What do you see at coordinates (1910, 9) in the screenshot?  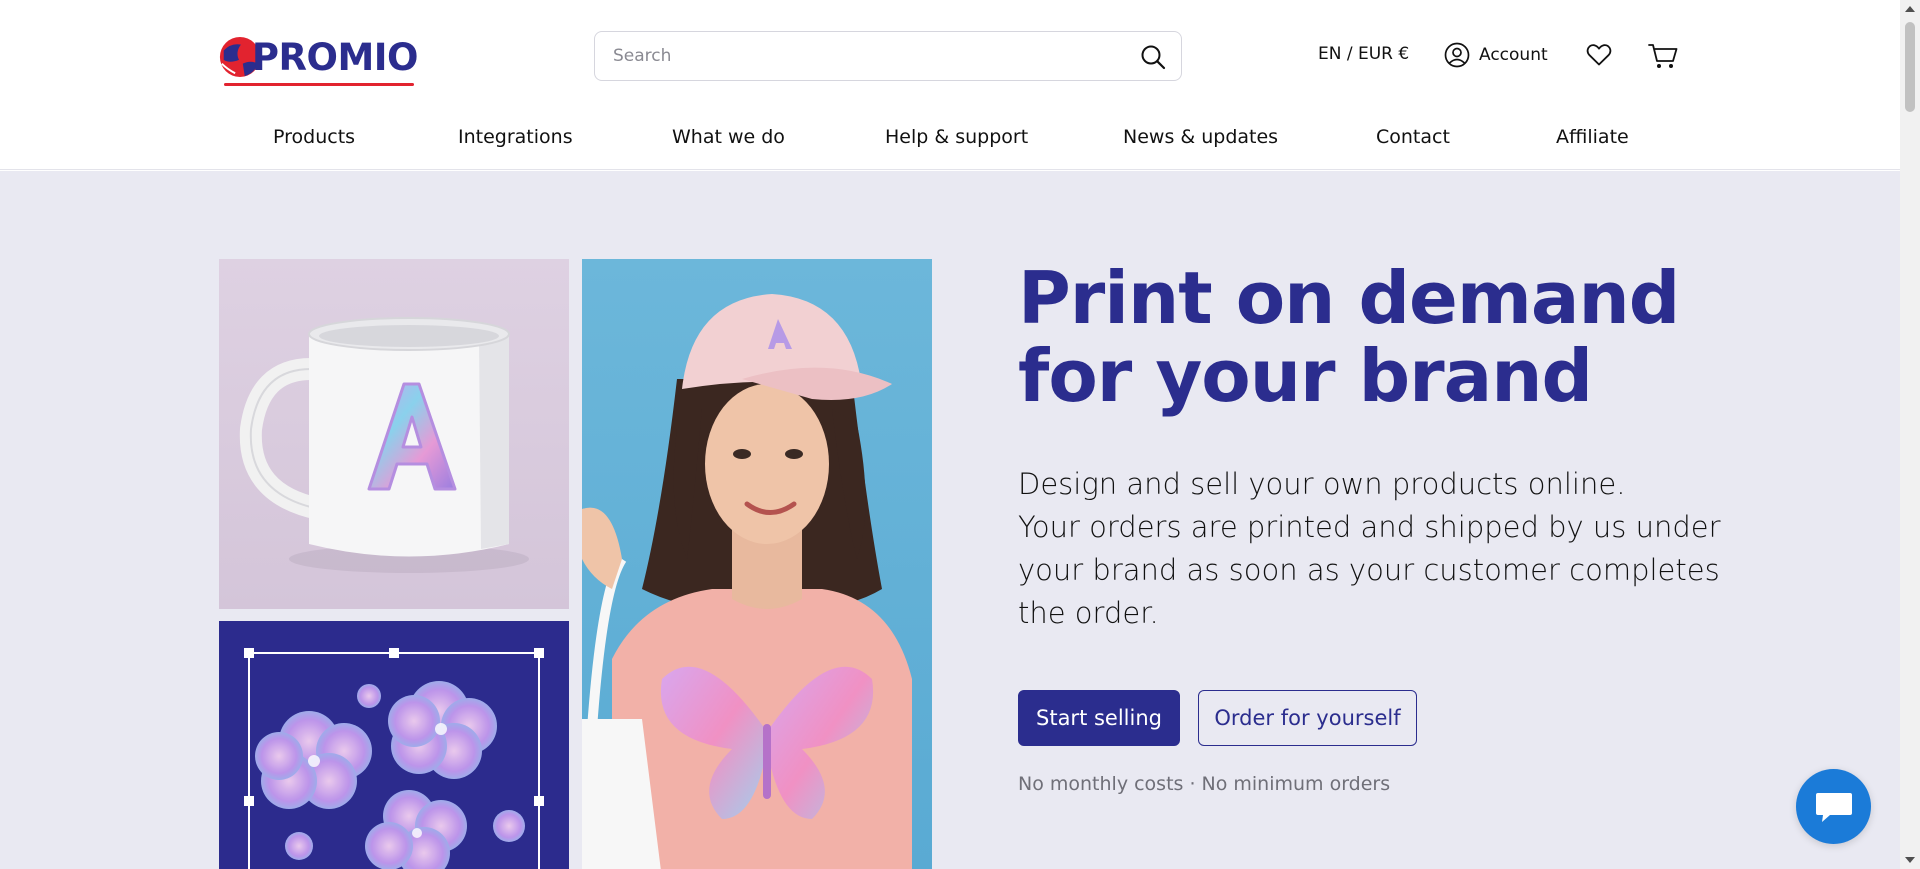 I see `scroll-up-arrow-icon` at bounding box center [1910, 9].